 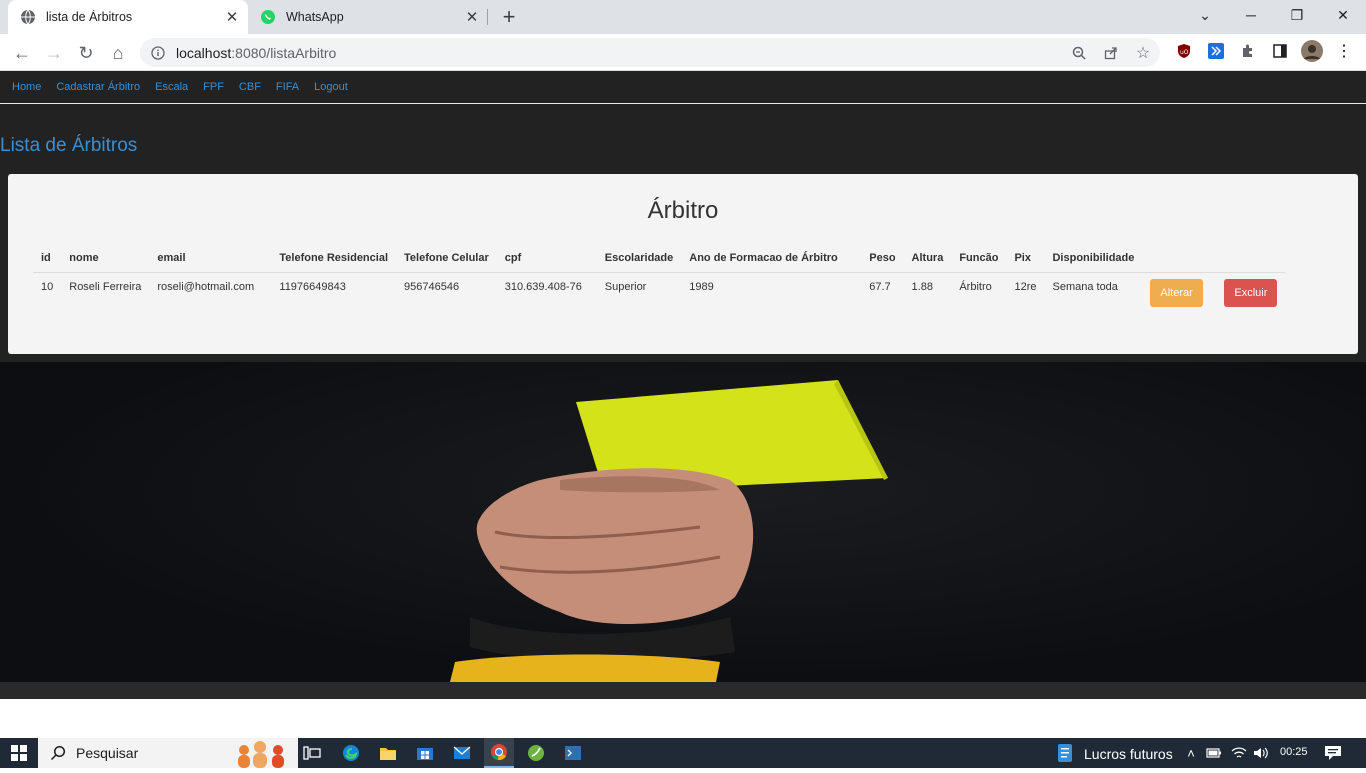 What do you see at coordinates (462, 753) in the screenshot?
I see `mail-icon` at bounding box center [462, 753].